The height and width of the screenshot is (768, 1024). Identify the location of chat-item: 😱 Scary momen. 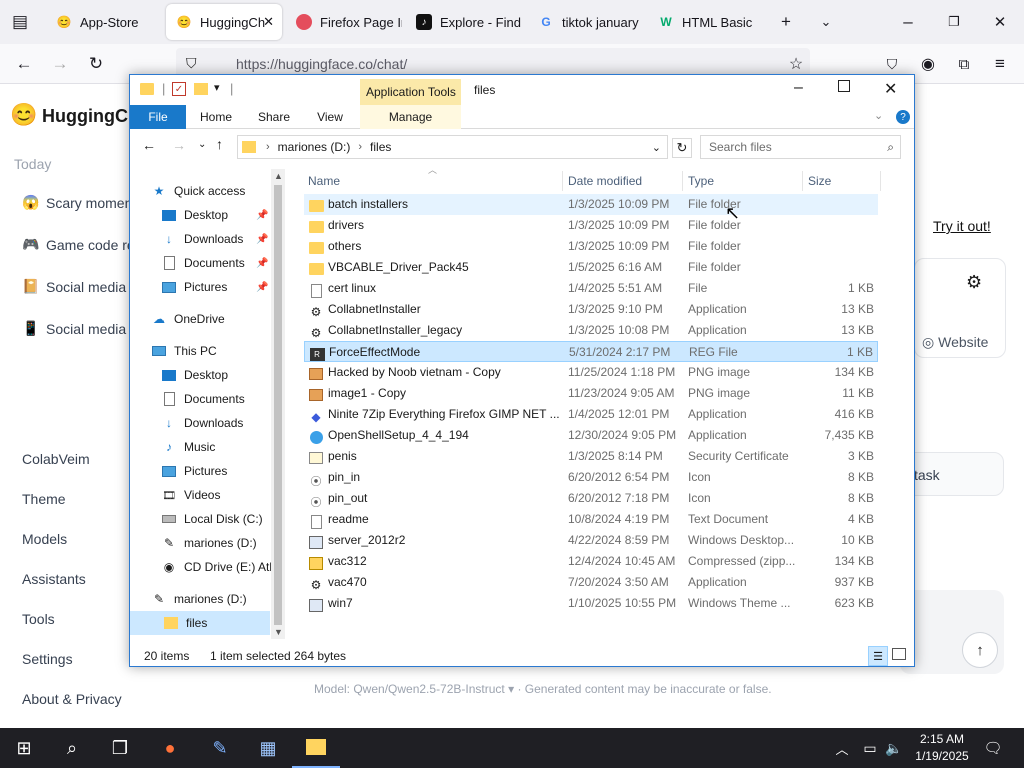
(77, 202).